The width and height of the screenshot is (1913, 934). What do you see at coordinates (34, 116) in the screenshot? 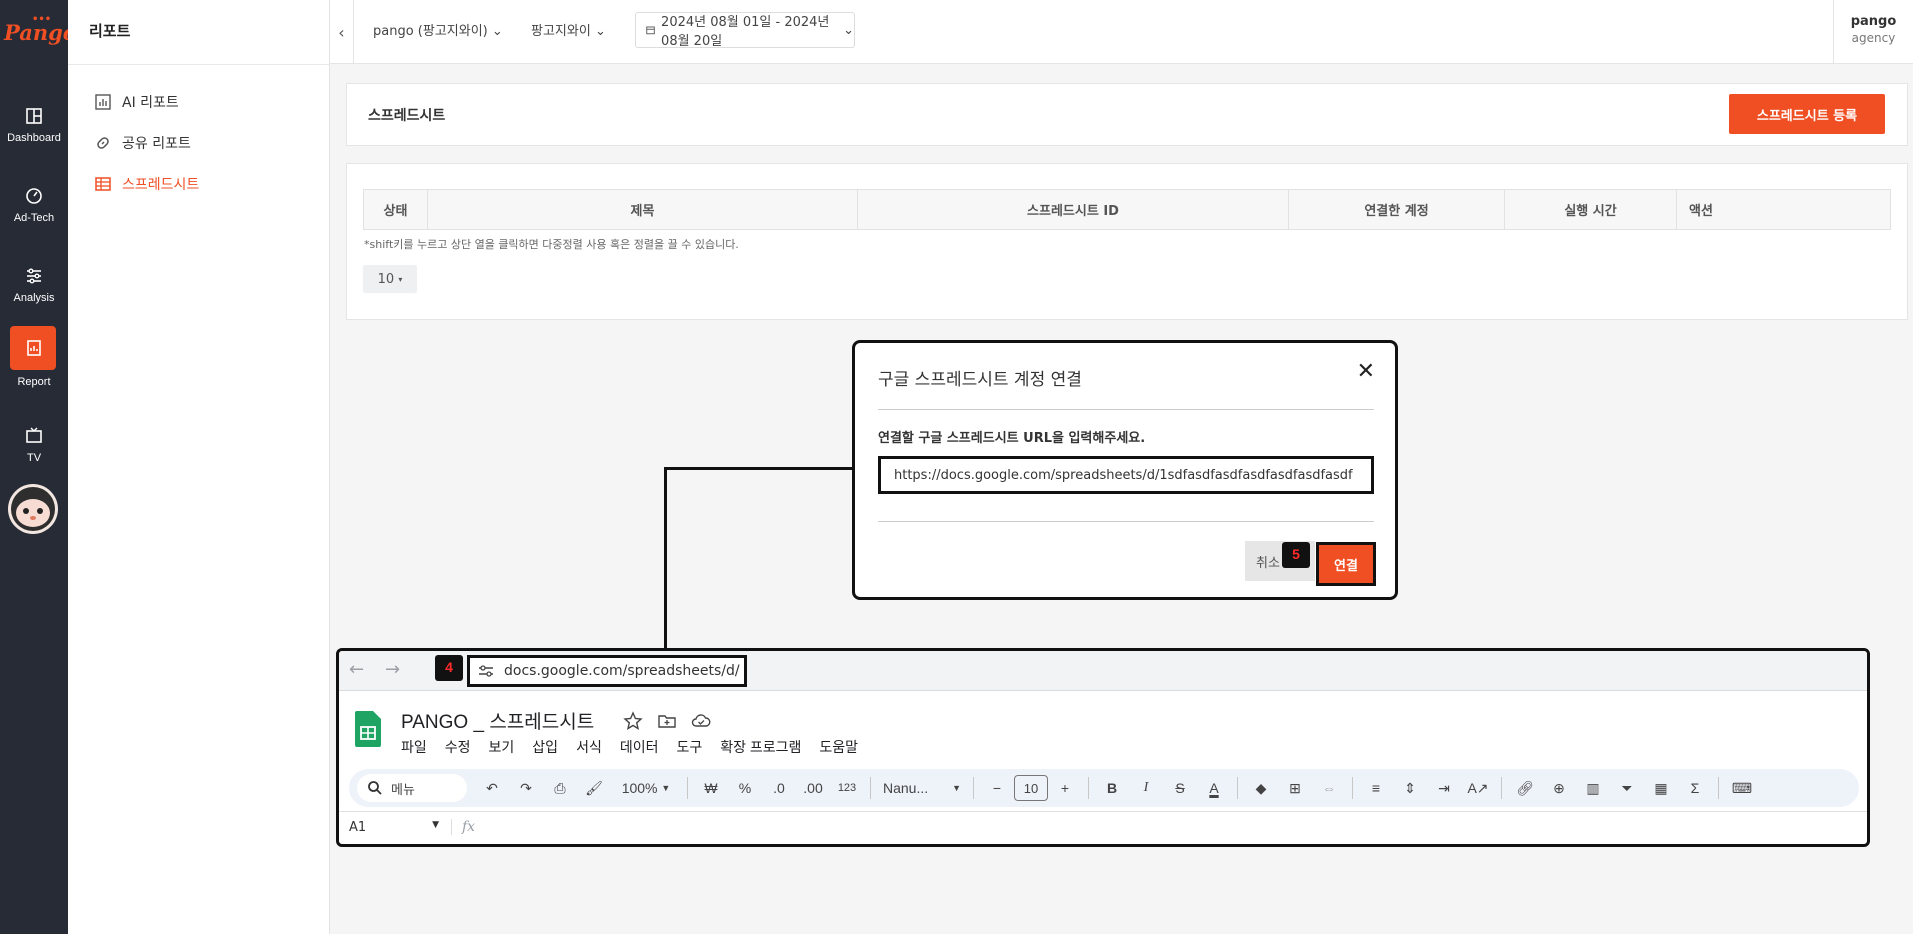
I see `layout-icon` at bounding box center [34, 116].